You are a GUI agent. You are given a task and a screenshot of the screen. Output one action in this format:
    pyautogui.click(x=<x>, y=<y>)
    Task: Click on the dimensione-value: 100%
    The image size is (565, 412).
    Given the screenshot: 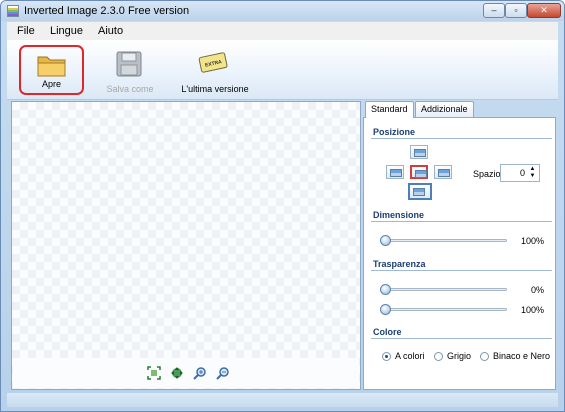 What is the action you would take?
    pyautogui.click(x=532, y=241)
    